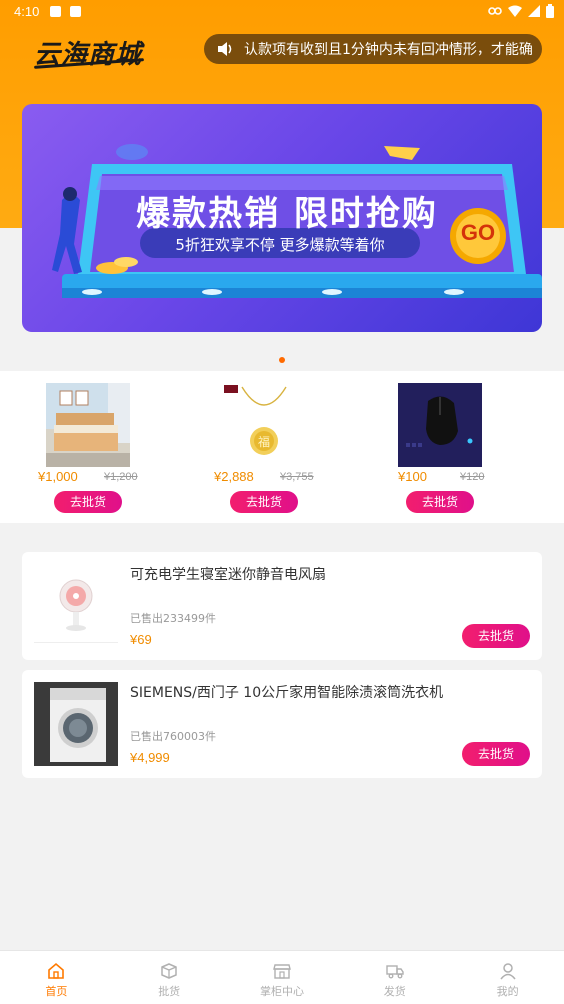  What do you see at coordinates (507, 971) in the screenshot?
I see `user-icon` at bounding box center [507, 971].